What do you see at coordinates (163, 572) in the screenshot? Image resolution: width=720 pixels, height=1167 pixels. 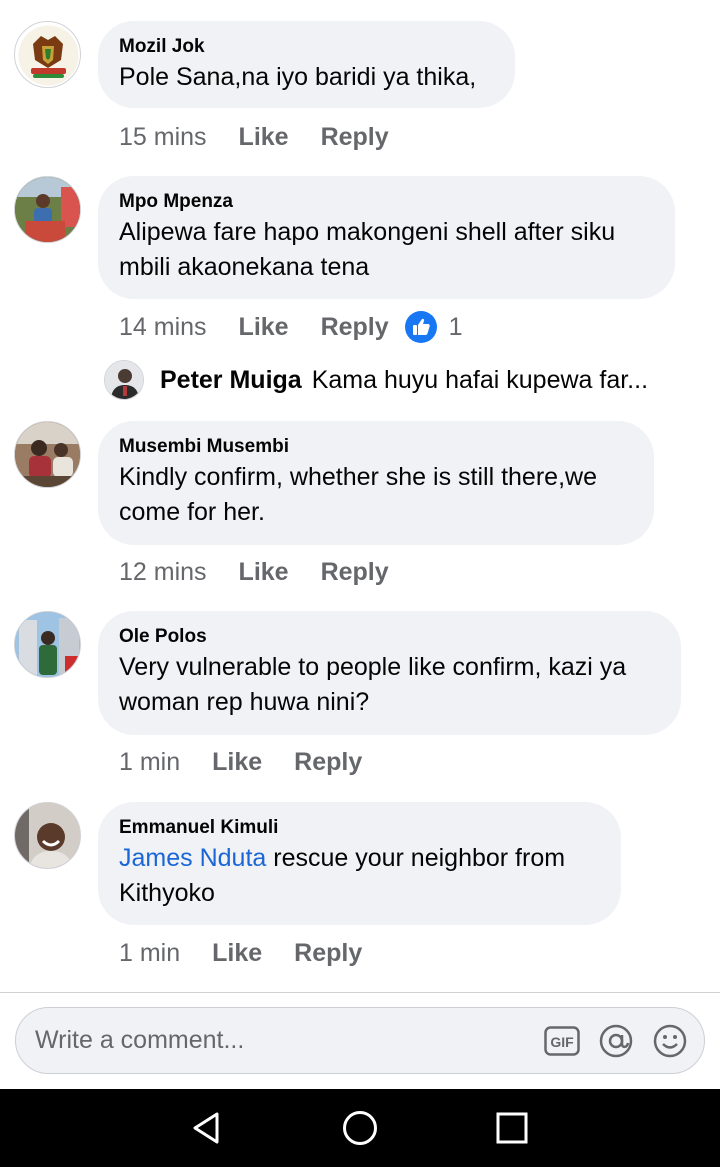 I see `comment-time: 12 mins` at bounding box center [163, 572].